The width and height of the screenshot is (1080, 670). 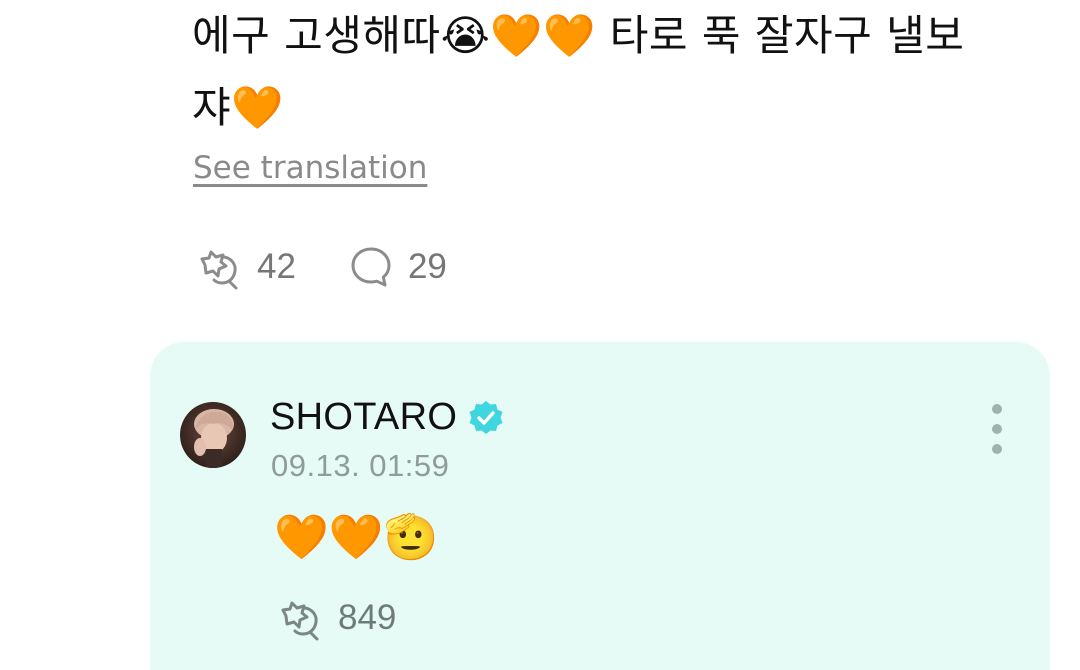 I want to click on post-reaction-button: 42, so click(x=244, y=267).